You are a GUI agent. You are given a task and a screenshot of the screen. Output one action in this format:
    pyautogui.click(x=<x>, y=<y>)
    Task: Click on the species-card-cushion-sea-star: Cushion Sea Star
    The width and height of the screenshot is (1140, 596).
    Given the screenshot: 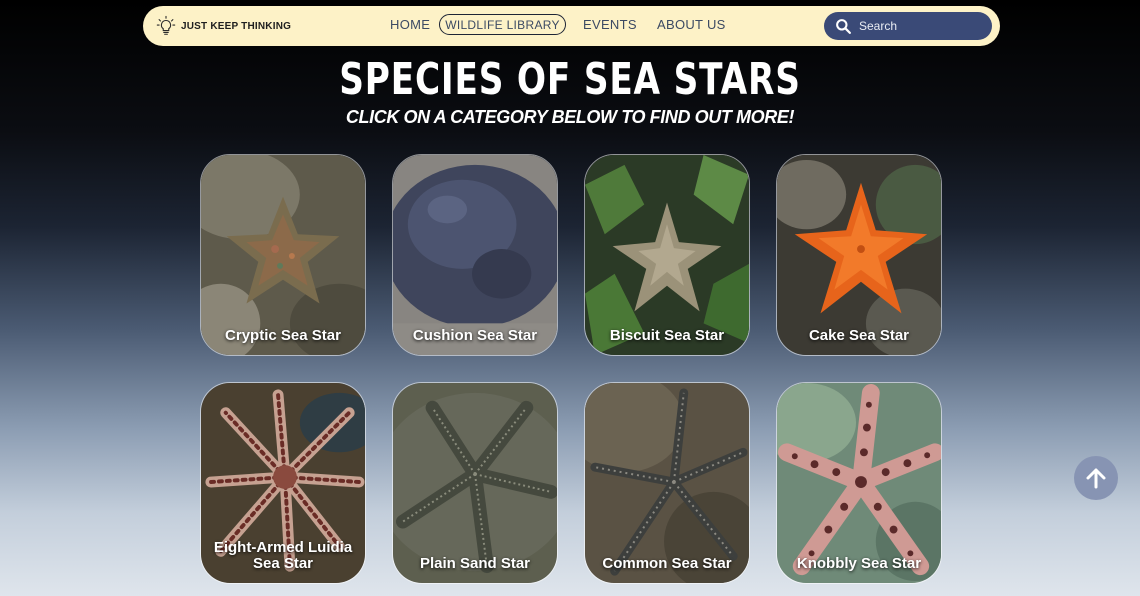 What is the action you would take?
    pyautogui.click(x=475, y=255)
    